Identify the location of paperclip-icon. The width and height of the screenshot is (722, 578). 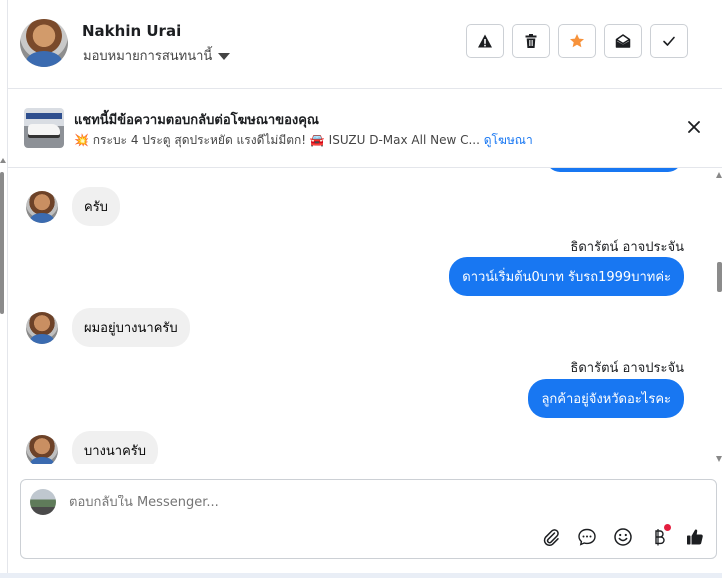
(551, 538).